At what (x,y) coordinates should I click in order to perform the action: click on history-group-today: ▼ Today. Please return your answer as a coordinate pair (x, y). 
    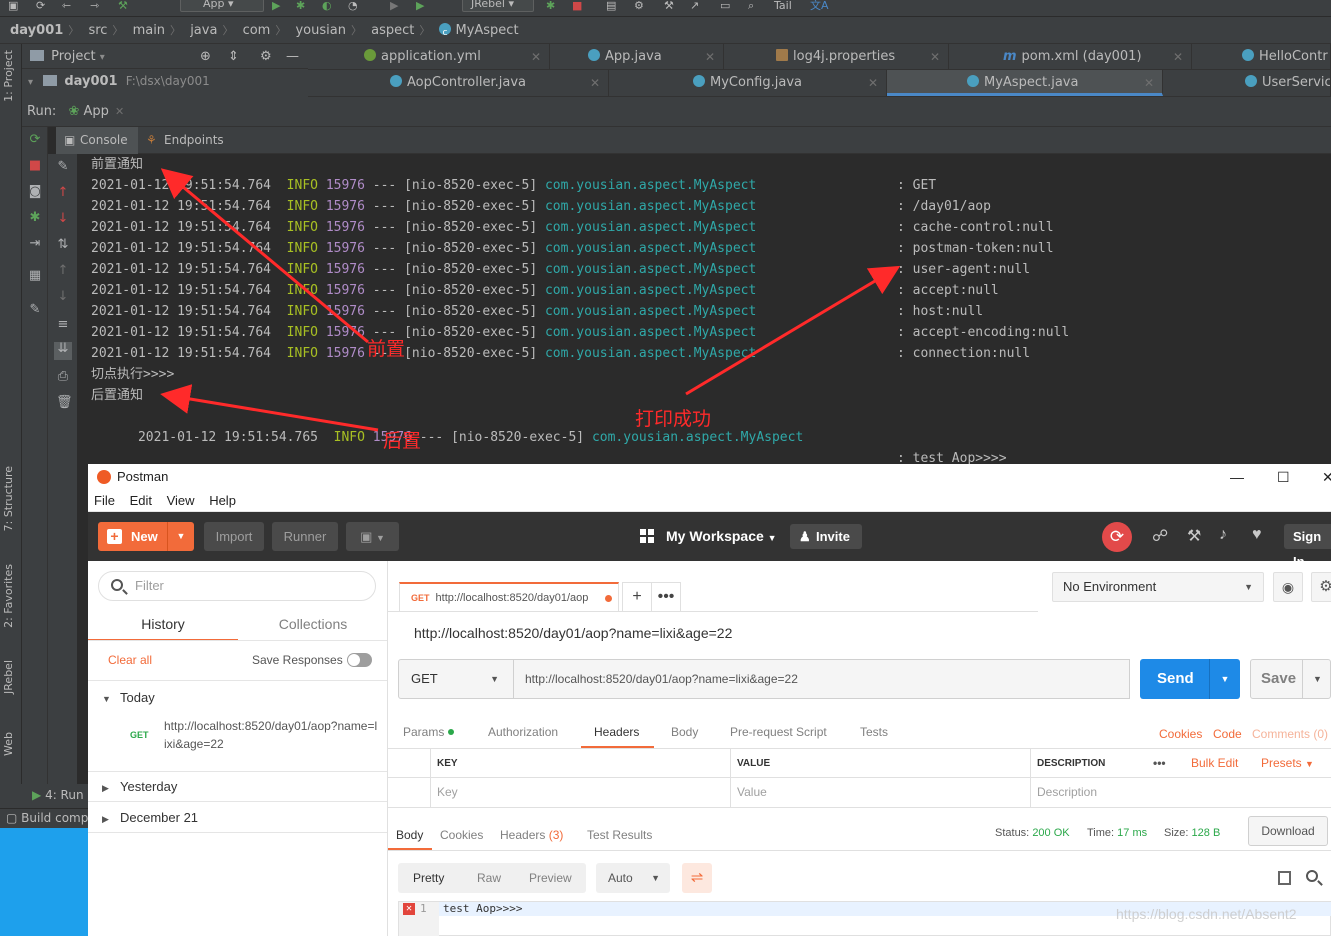
    Looking at the image, I should click on (128, 697).